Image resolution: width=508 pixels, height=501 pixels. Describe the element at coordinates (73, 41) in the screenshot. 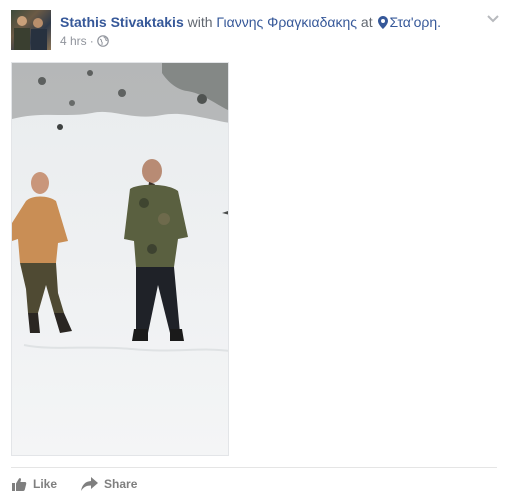

I see `post-timestamp: 4 hrs` at that location.